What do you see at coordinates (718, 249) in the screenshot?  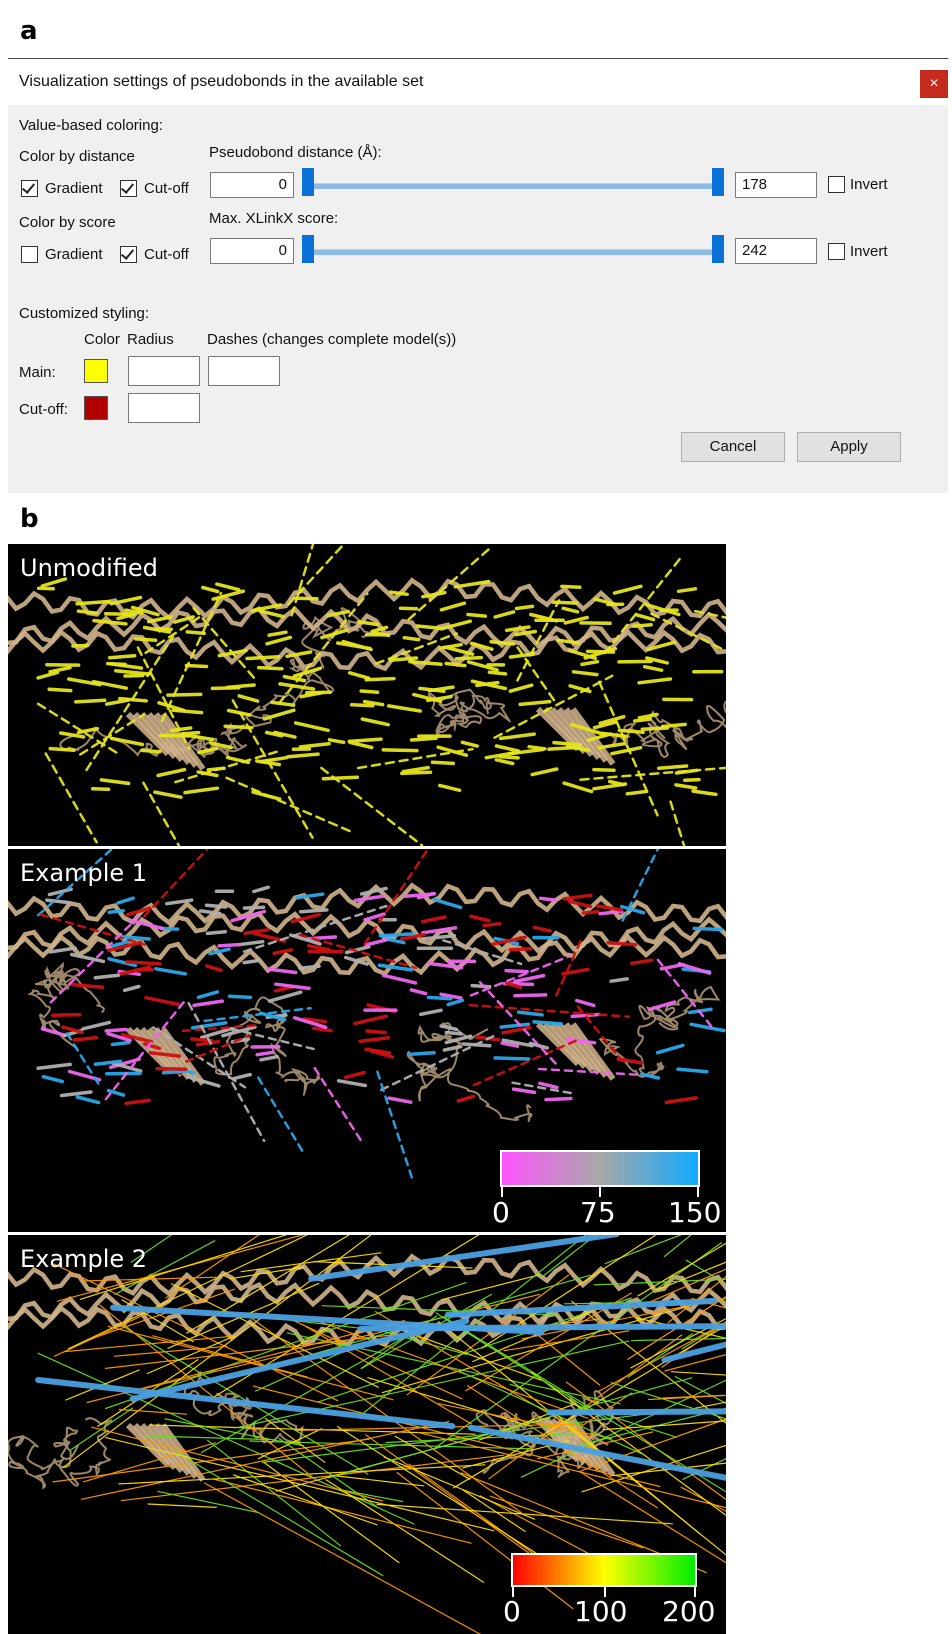 I see `score-slider-high-handle` at bounding box center [718, 249].